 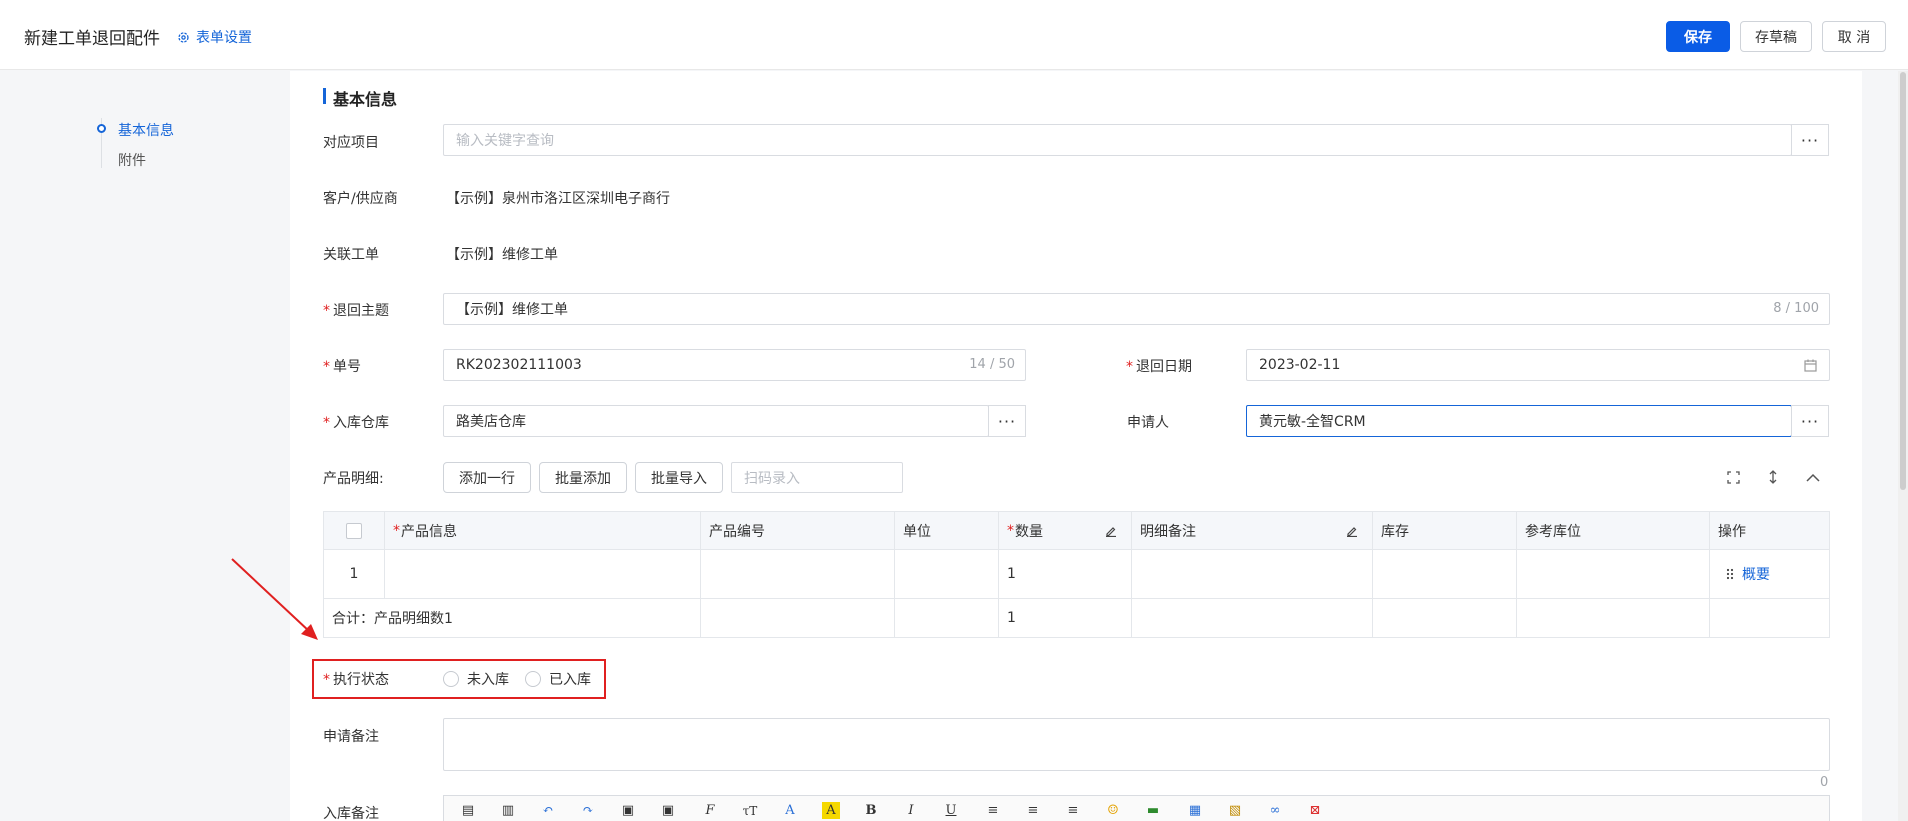 I want to click on cell-stock, so click(x=1445, y=574).